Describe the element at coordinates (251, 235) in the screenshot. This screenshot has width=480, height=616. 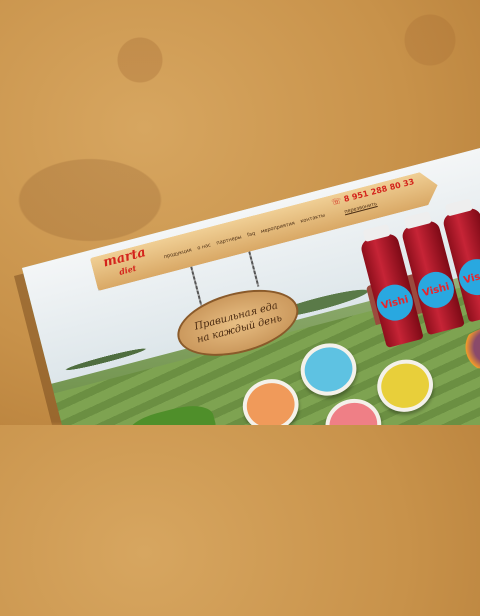
I see `nav-item-faq: faq` at that location.